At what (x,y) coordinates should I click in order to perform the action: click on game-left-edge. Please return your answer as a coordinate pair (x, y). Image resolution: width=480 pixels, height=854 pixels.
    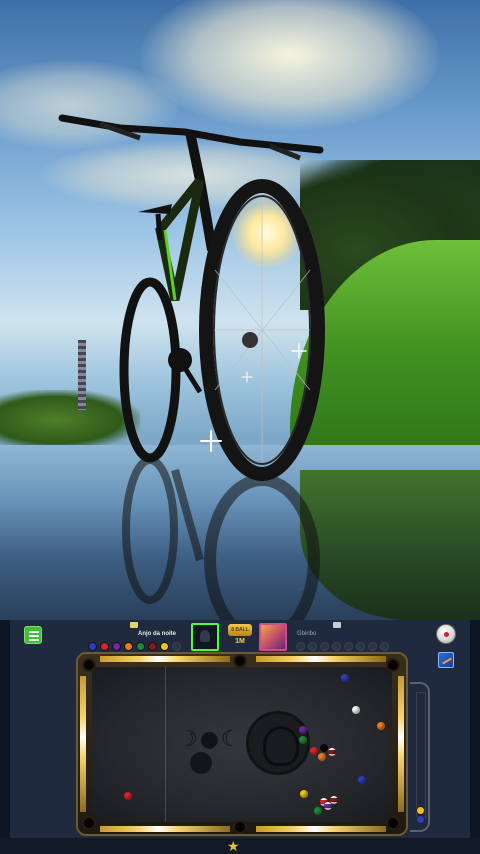
    Looking at the image, I should click on (5, 729).